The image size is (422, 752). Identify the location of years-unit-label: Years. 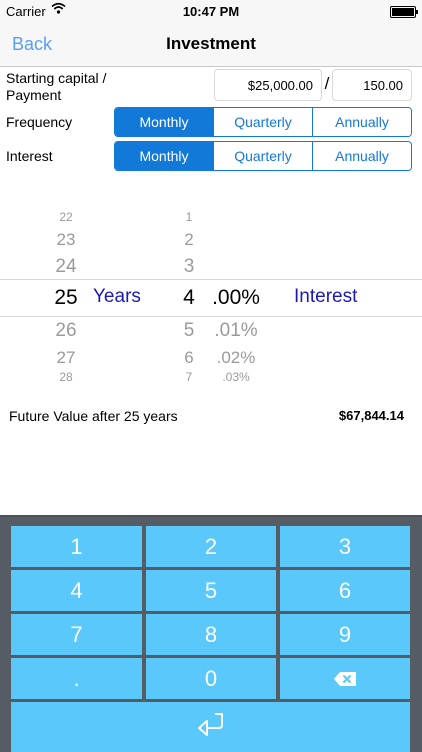
(117, 296).